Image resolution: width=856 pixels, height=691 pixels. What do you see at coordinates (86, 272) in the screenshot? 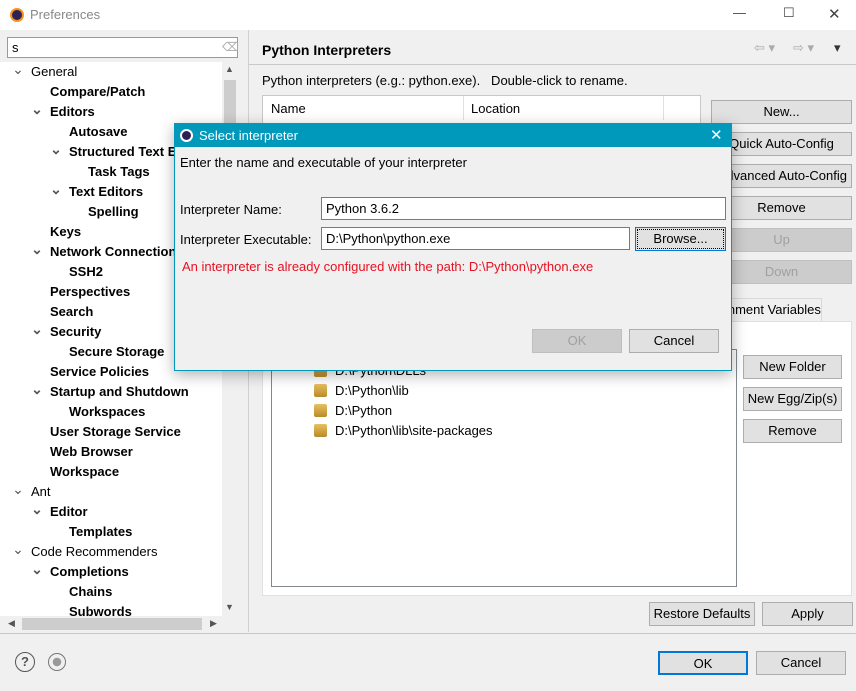
I see `tree-item: SSH2` at bounding box center [86, 272].